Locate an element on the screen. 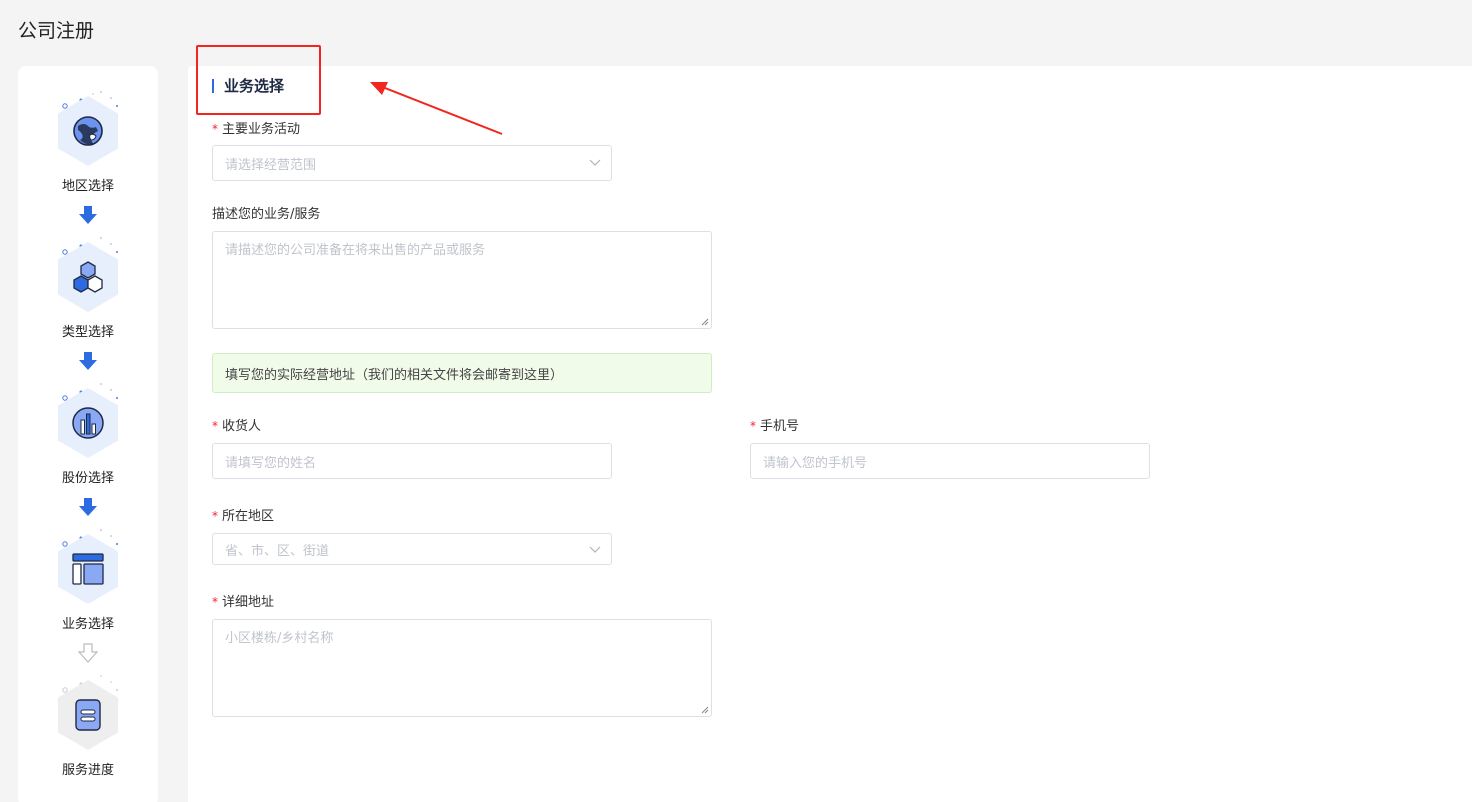 The width and height of the screenshot is (1472, 802). business-activity-label: * 主要业务活动 is located at coordinates (256, 129).